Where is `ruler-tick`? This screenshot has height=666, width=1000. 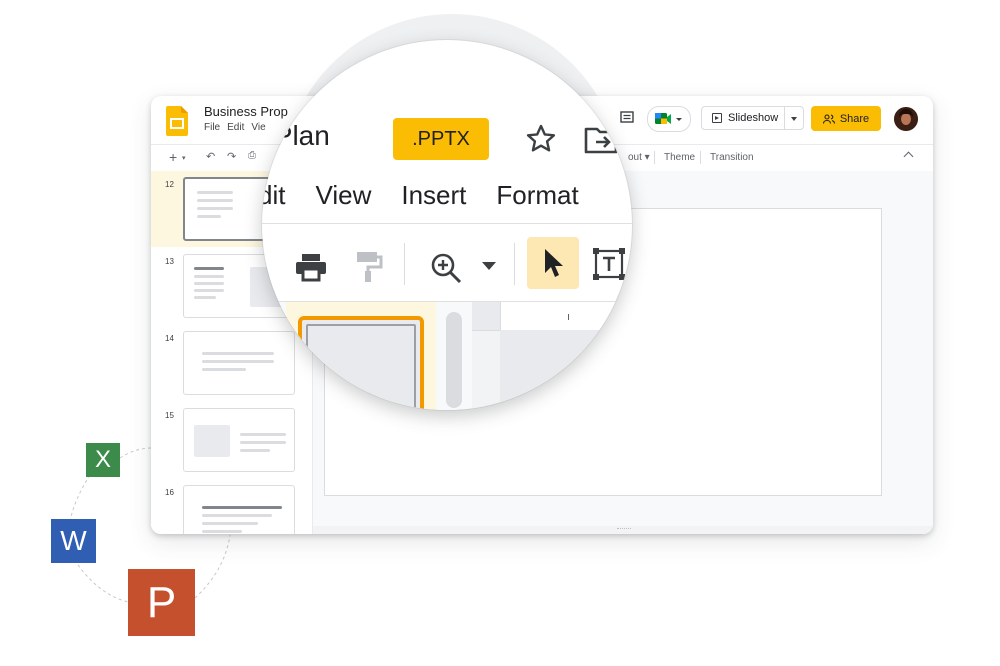 ruler-tick is located at coordinates (568, 317).